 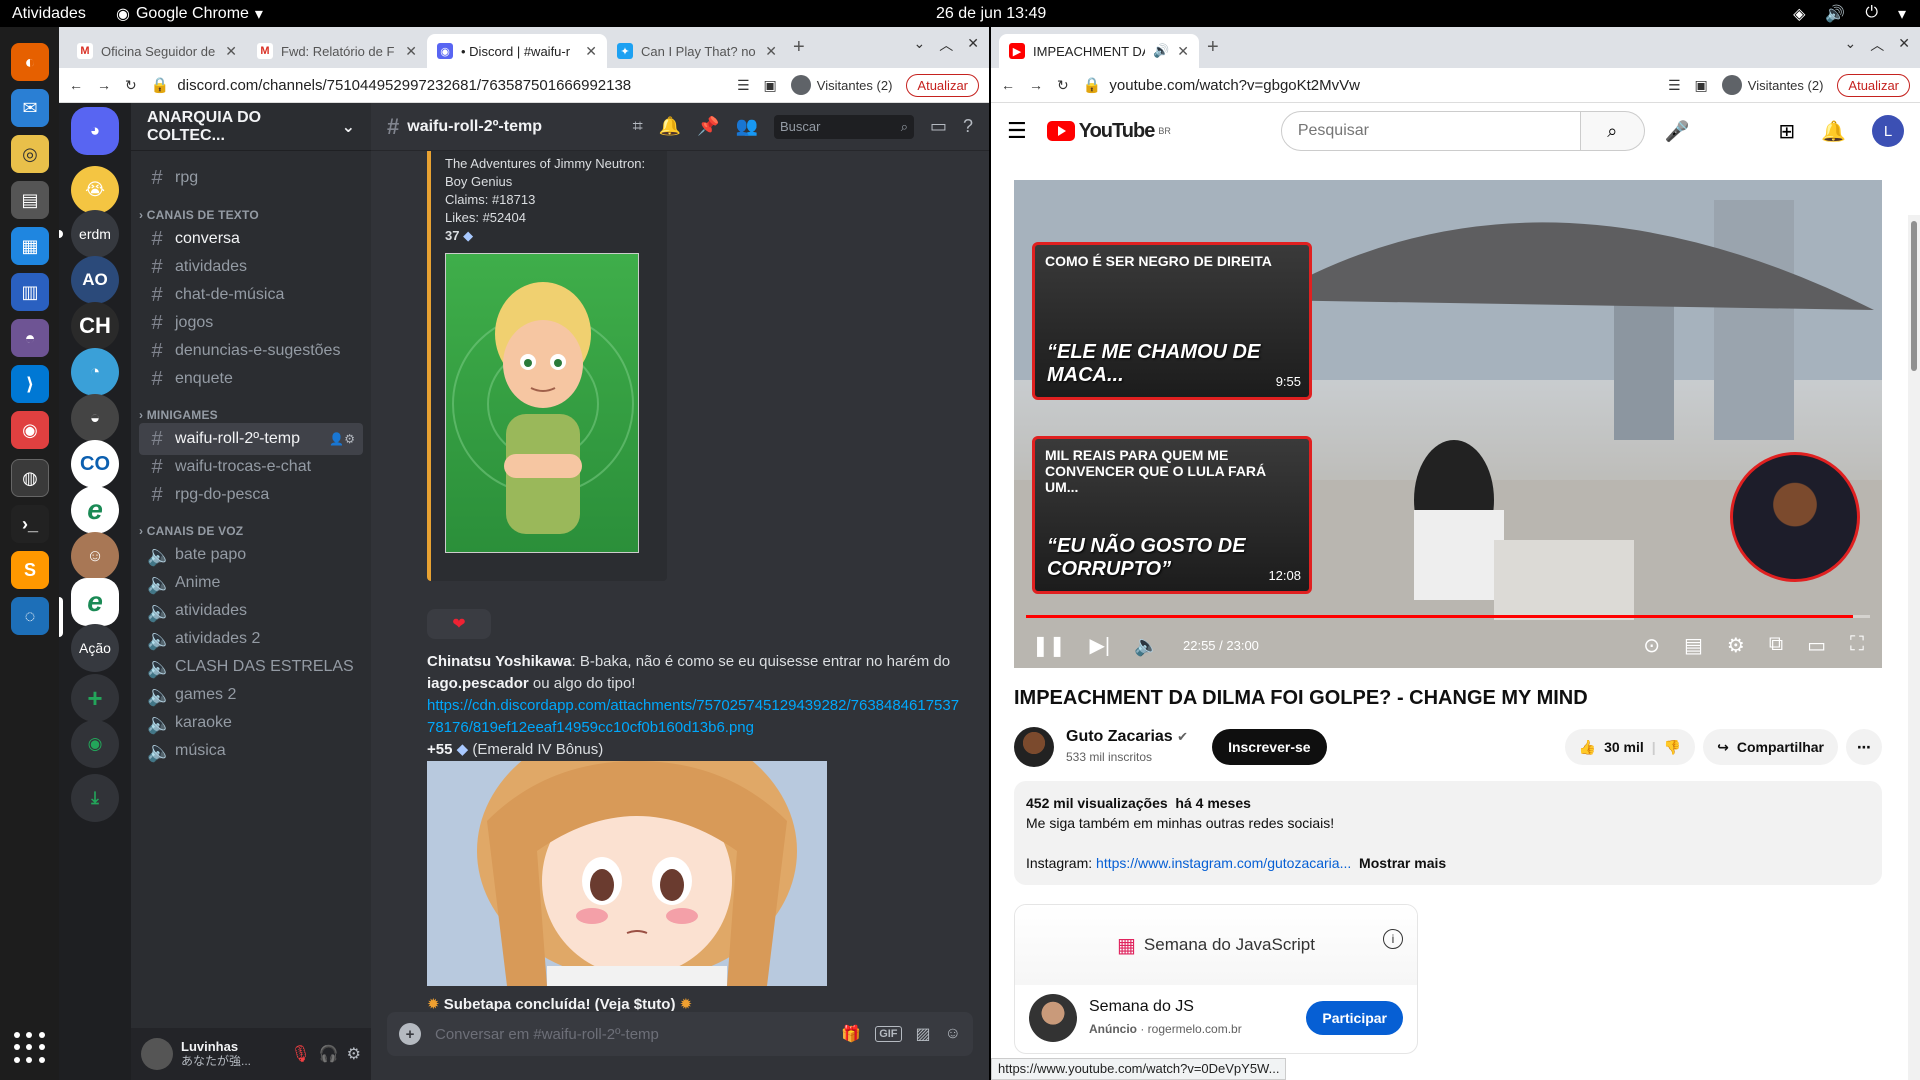 What do you see at coordinates (1795, 517) in the screenshot?
I see `endcard-channel-avatar` at bounding box center [1795, 517].